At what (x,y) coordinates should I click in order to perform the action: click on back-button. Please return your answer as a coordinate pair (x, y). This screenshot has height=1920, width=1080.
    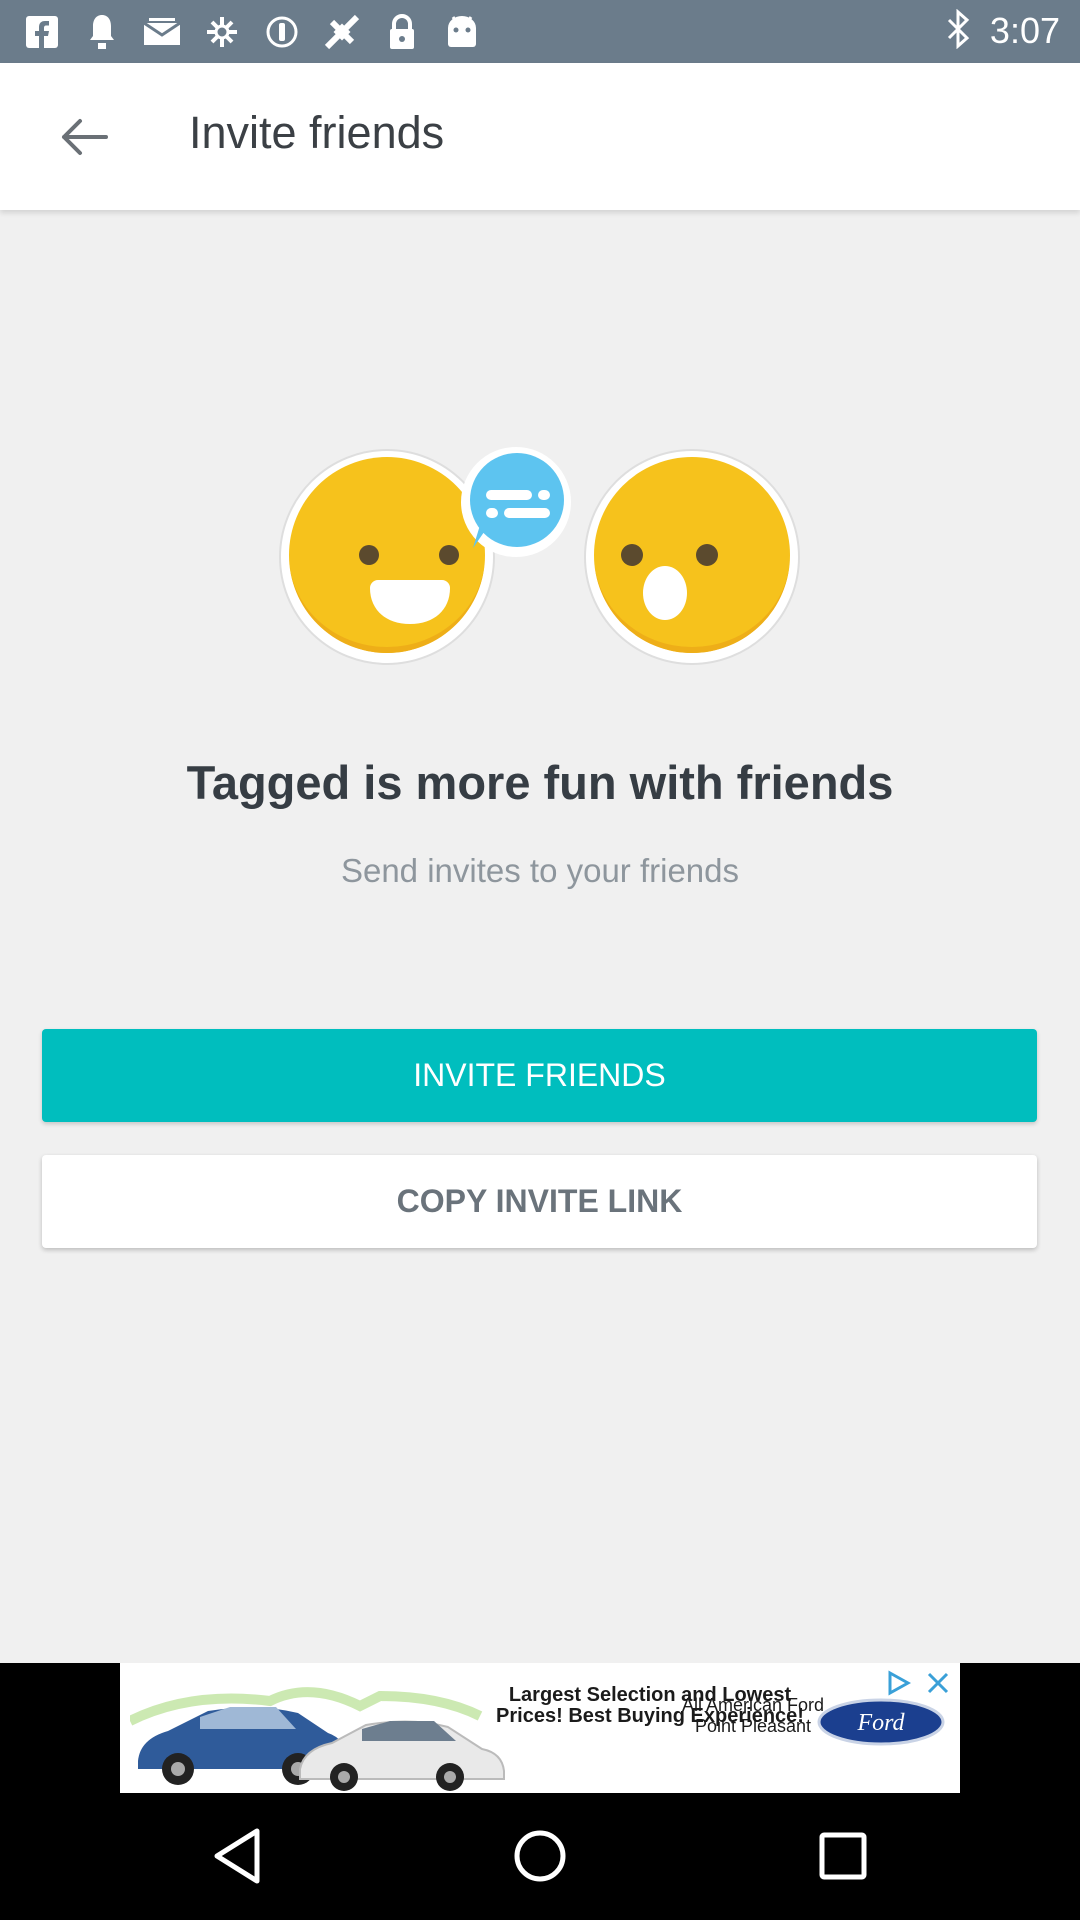
    Looking at the image, I should click on (83, 137).